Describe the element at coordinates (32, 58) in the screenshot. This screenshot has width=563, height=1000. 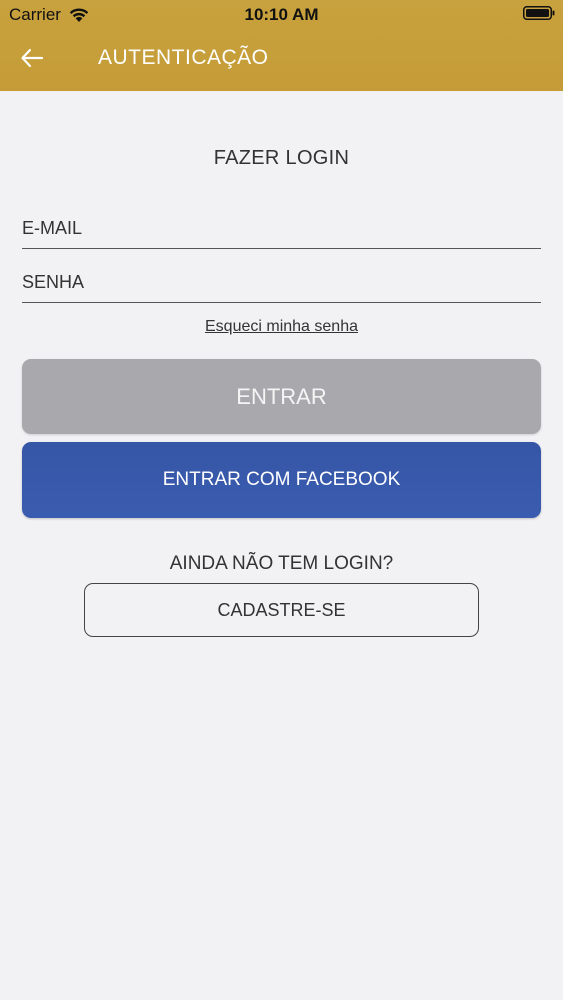
I see `arrow-left-icon` at that location.